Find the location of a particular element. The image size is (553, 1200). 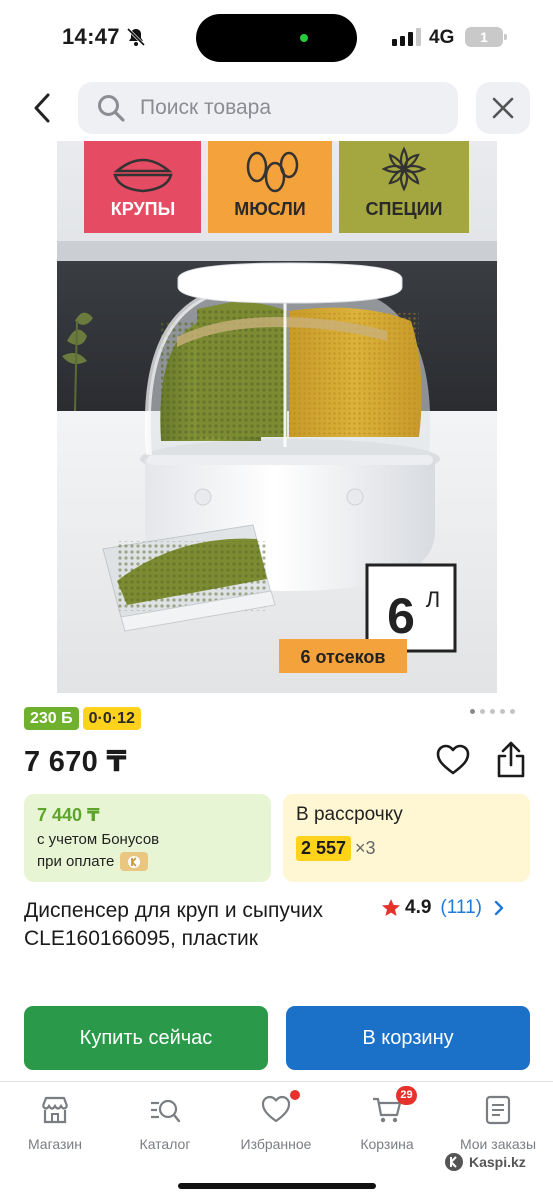

status-bar: 14:47 4G 1 is located at coordinates (276, 37).